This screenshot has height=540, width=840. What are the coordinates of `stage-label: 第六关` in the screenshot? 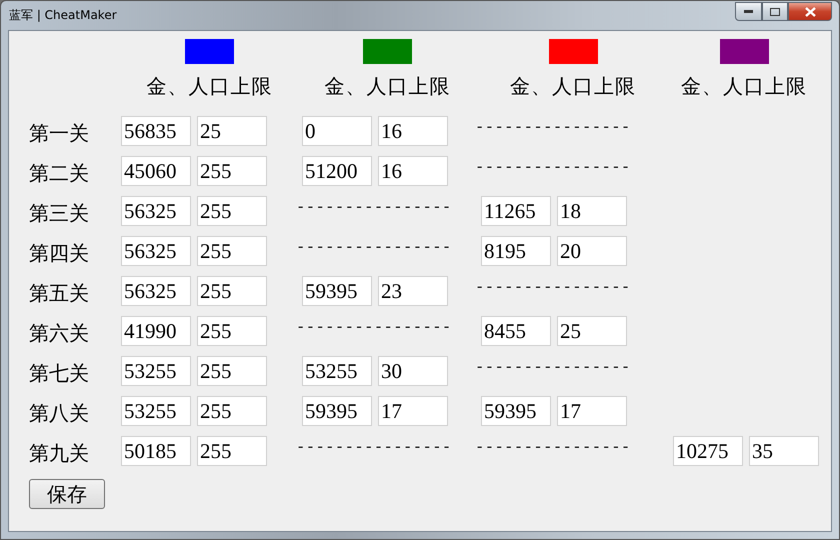 It's located at (59, 334).